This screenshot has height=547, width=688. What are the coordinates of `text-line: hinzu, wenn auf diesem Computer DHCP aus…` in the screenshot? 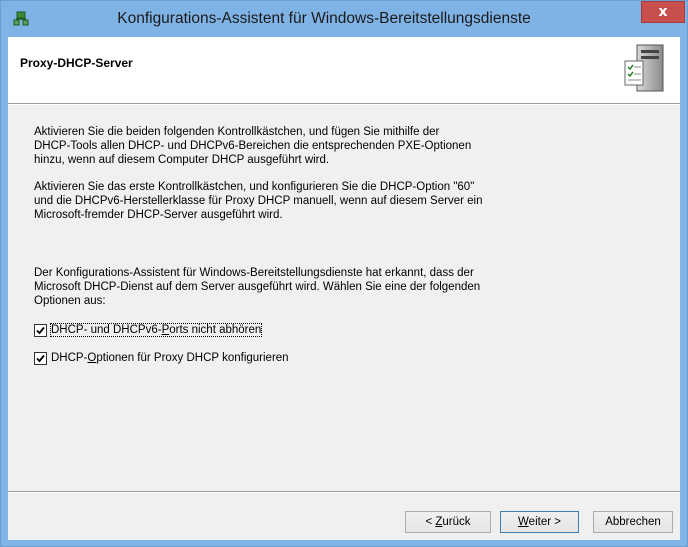 It's located at (182, 160).